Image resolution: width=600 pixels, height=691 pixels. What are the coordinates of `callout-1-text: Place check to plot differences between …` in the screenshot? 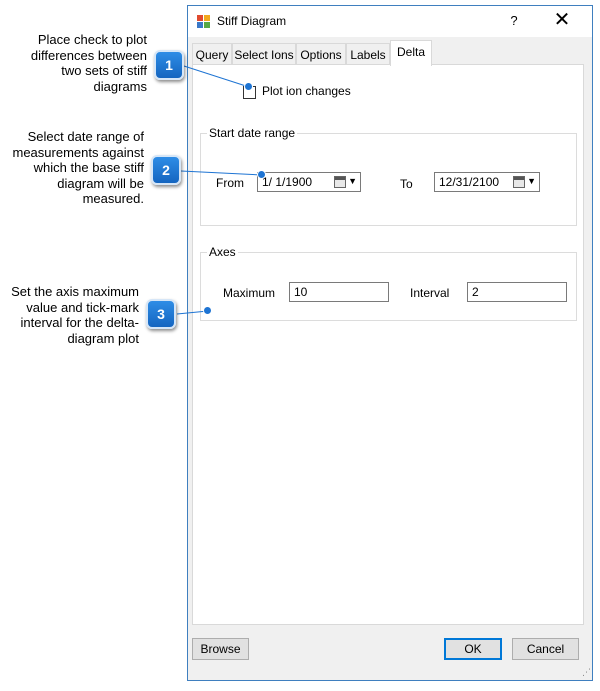 It's located at (88, 63).